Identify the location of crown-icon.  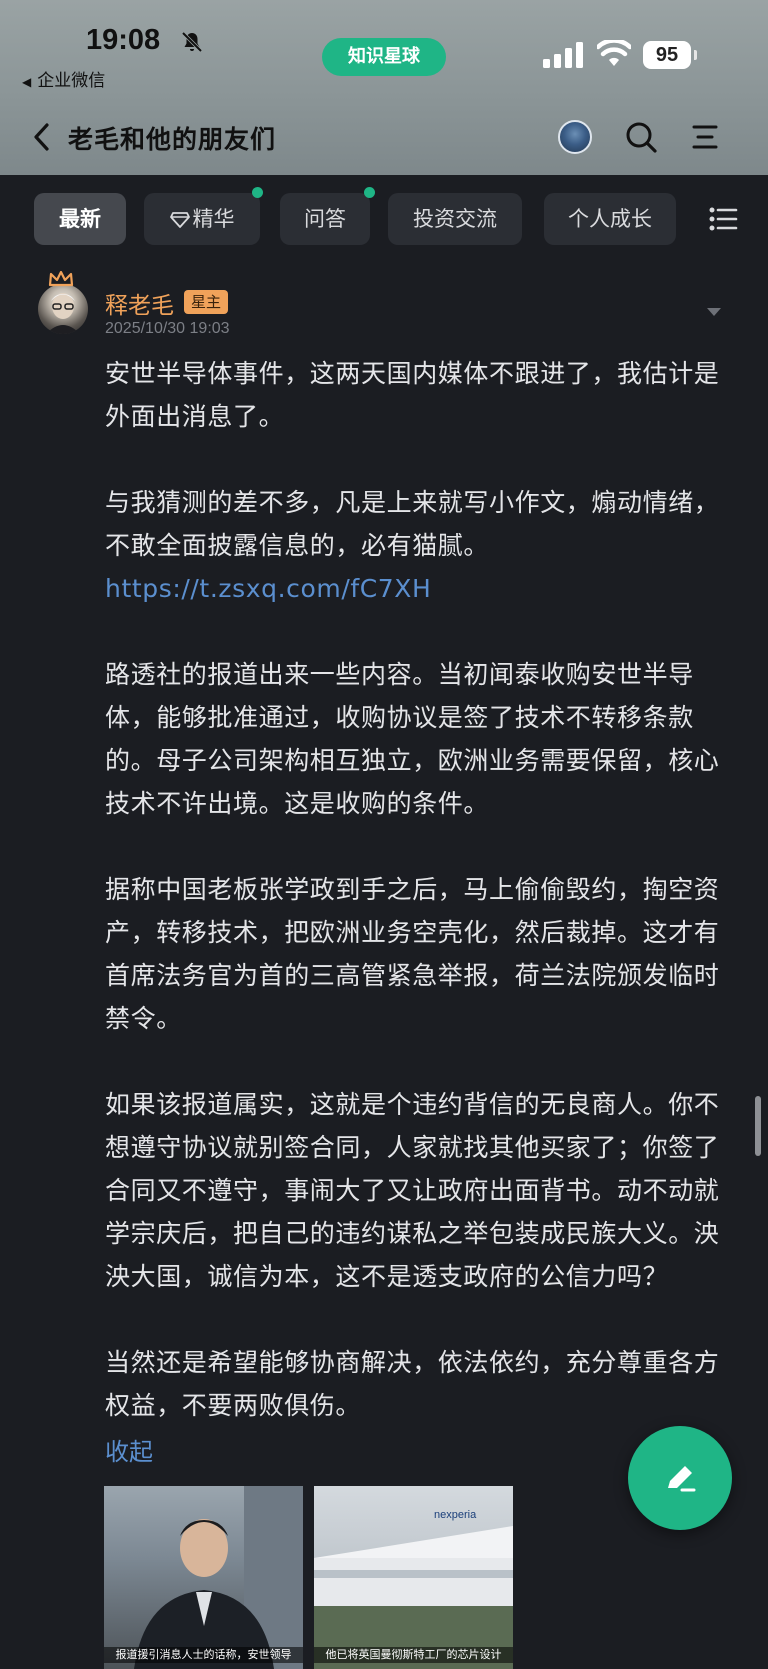
(61, 279).